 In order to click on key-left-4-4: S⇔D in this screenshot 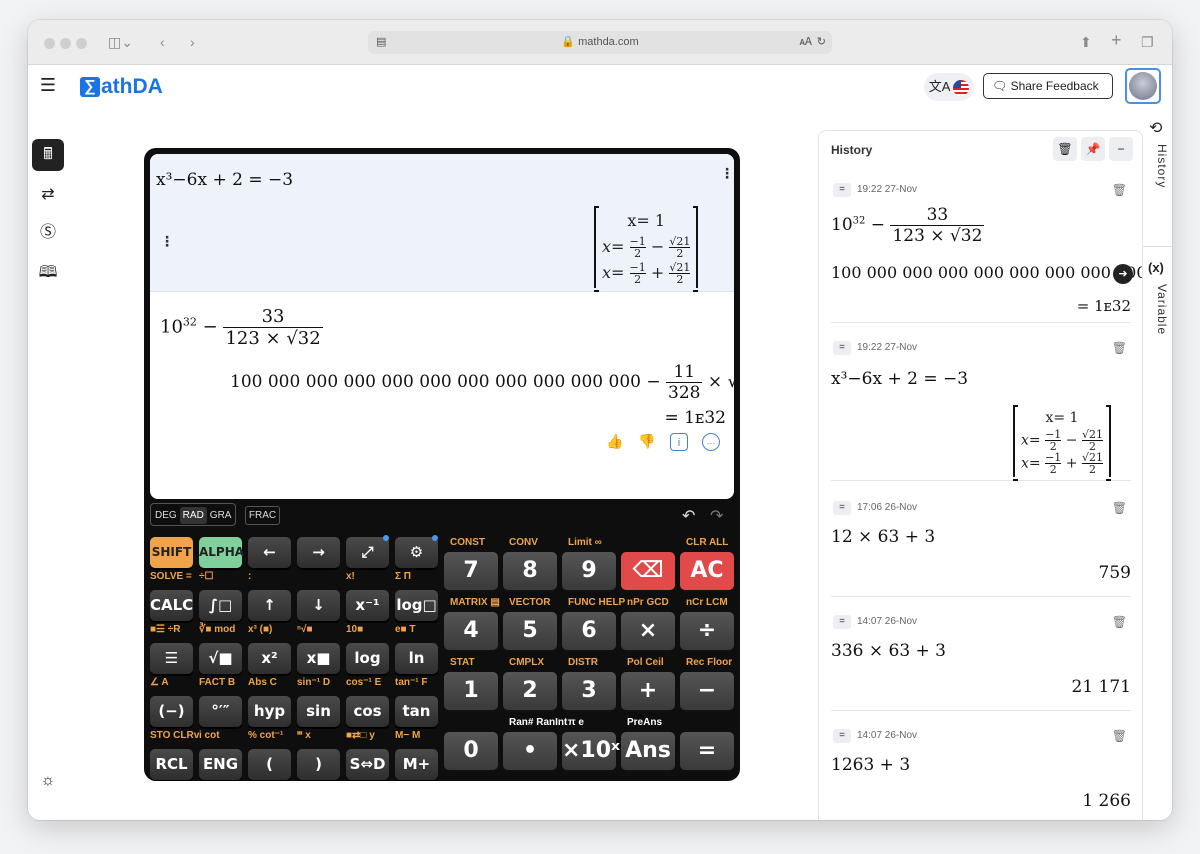, I will do `click(367, 764)`.